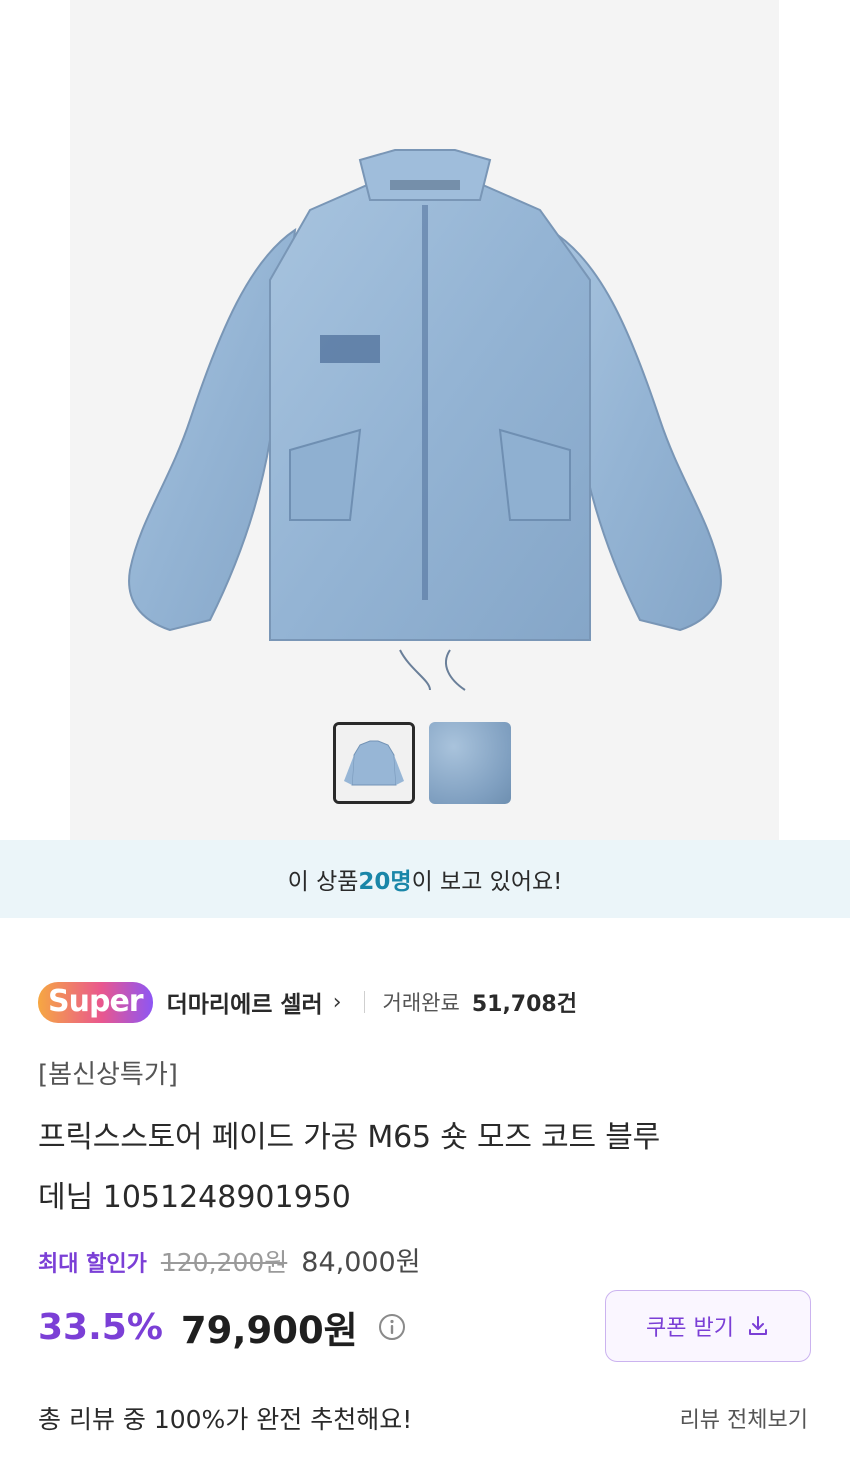  What do you see at coordinates (757, 1325) in the screenshot?
I see `download-icon` at bounding box center [757, 1325].